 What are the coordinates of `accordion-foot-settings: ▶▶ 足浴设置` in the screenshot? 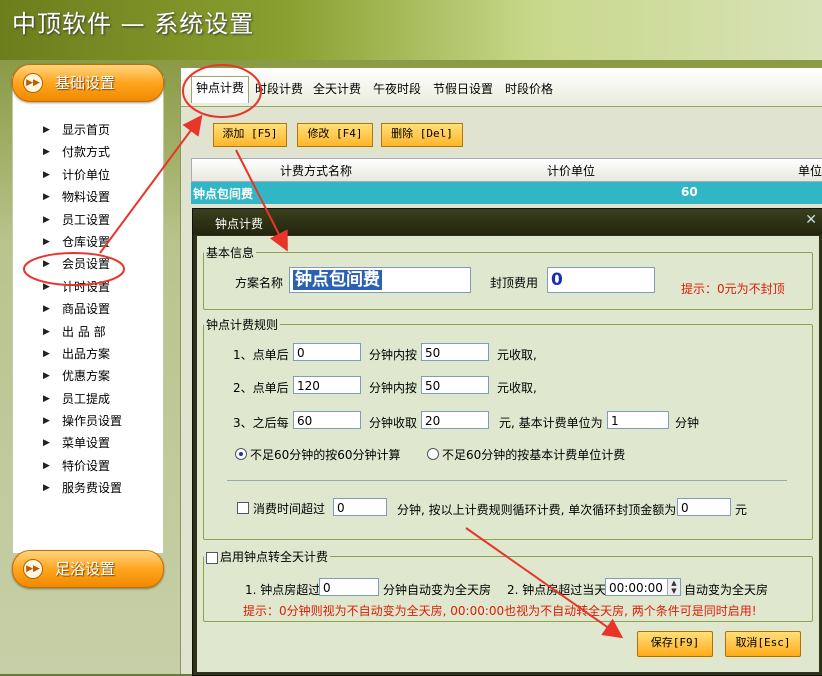 It's located at (88, 569).